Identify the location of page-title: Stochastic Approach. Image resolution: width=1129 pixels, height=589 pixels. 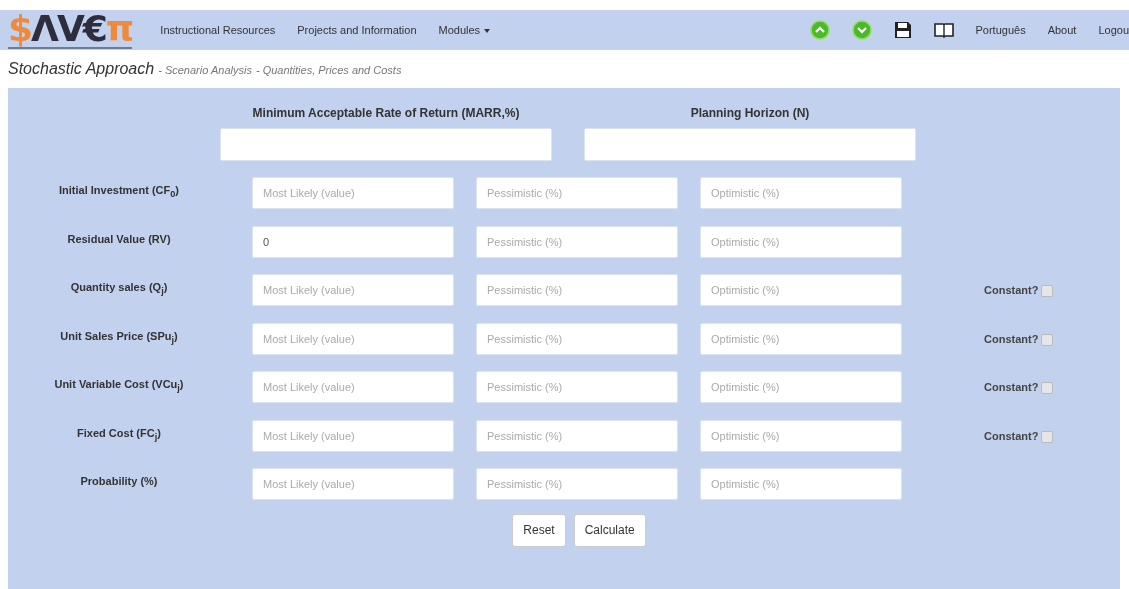
(81, 69).